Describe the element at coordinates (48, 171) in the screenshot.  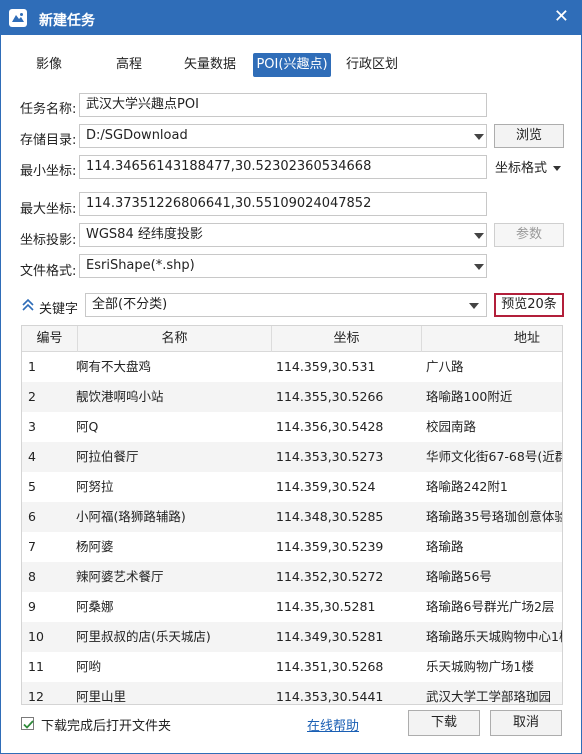
I see `min-coord-label: 最小坐标:` at that location.